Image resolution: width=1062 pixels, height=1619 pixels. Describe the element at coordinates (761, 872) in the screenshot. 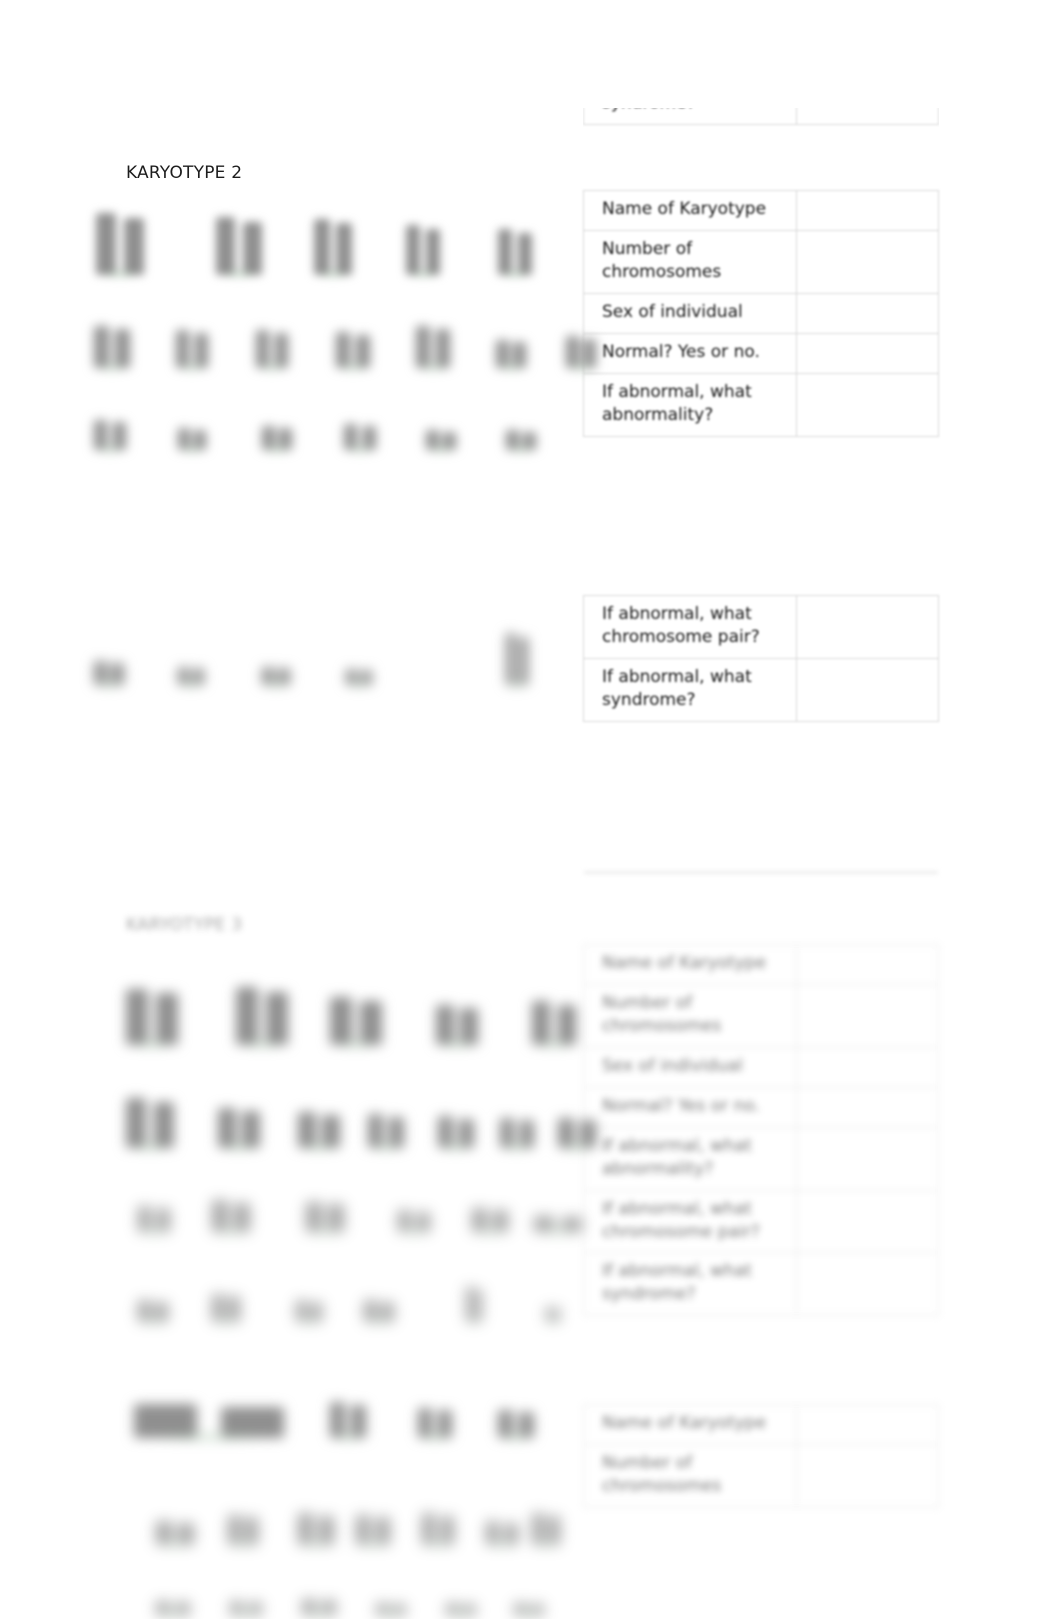

I see `table-edge-rule` at that location.